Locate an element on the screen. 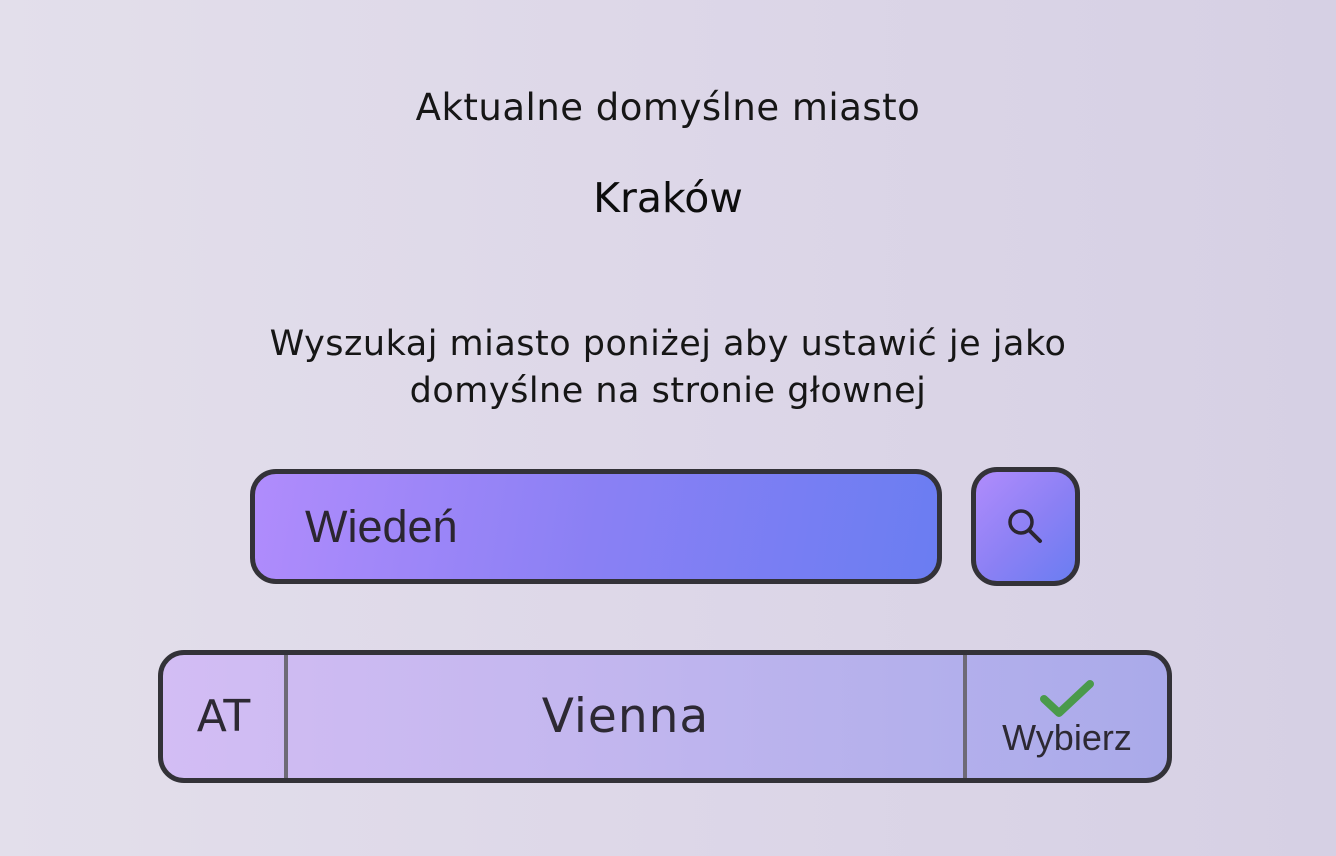 This screenshot has height=856, width=1336. current-city-value: Kraków is located at coordinates (668, 198).